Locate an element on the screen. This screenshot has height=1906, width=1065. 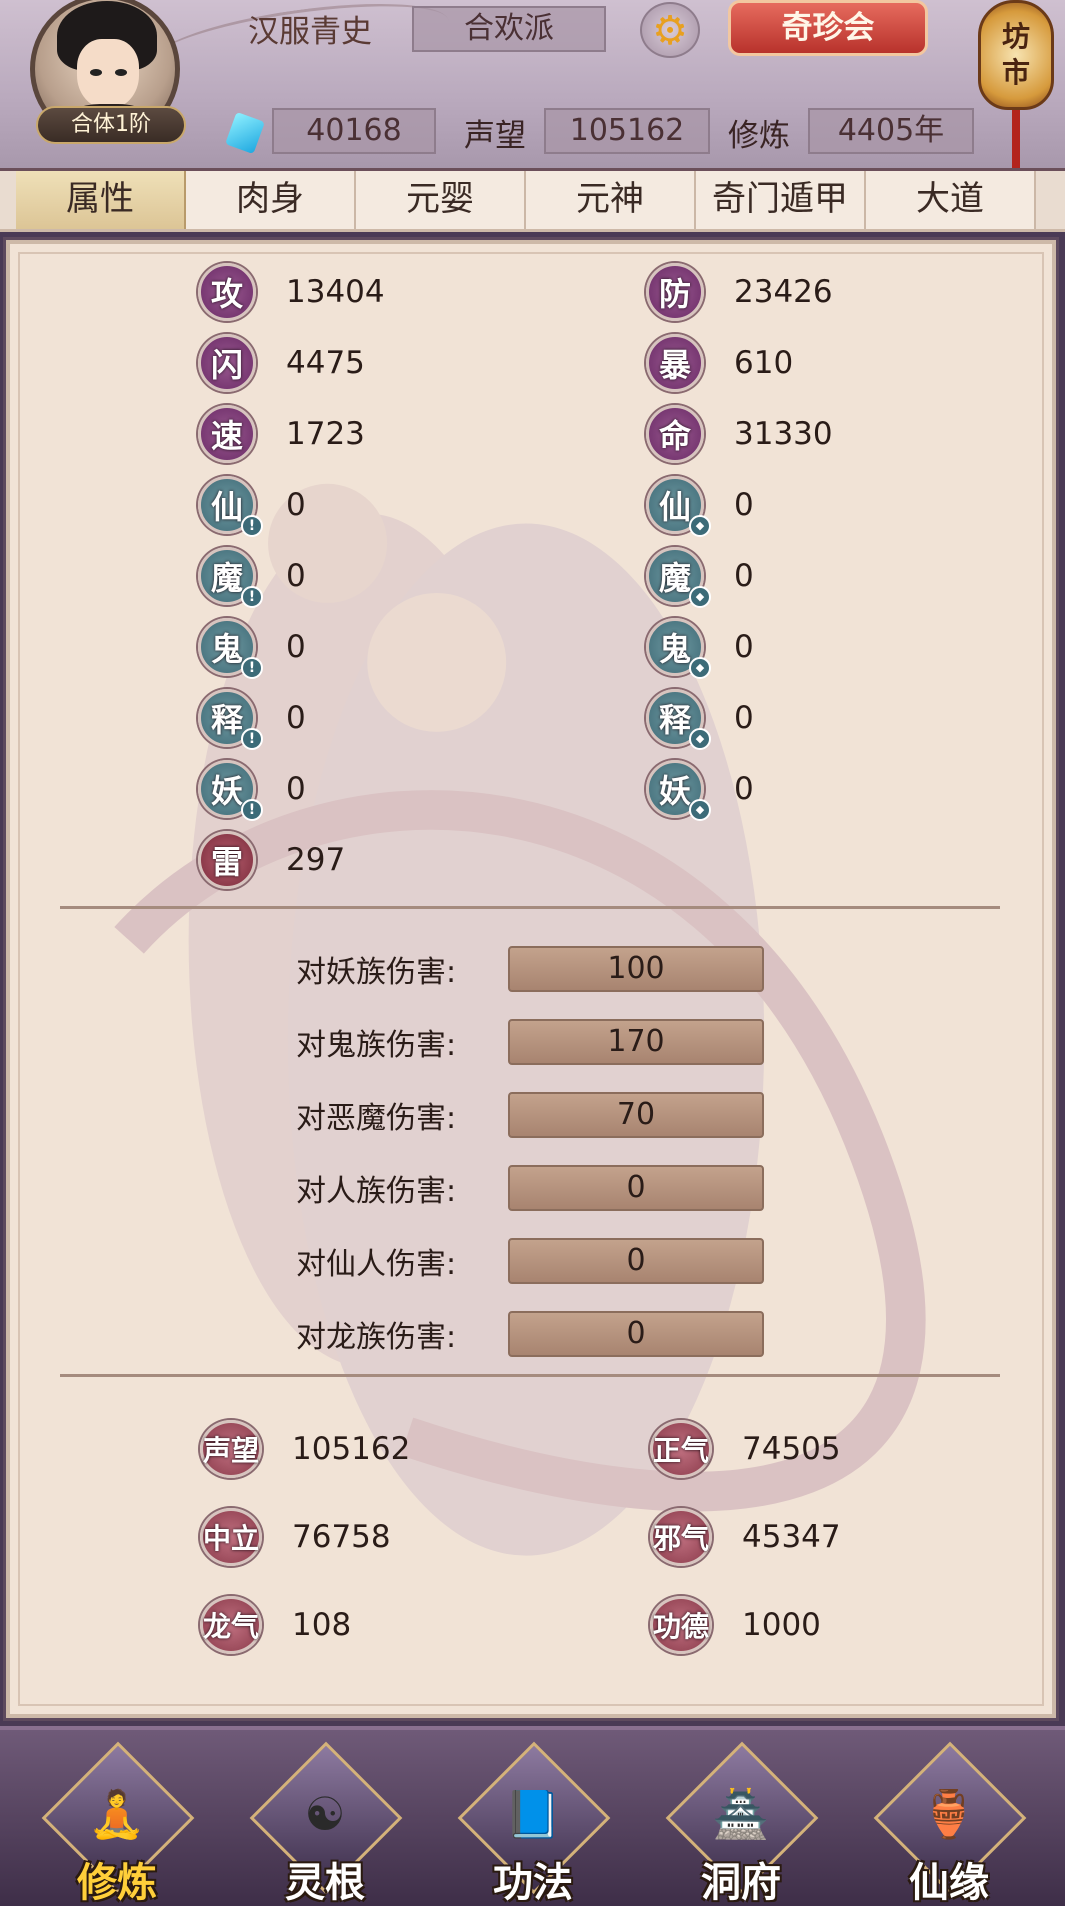
cultivation-label: 修炼 is located at coordinates (759, 136).